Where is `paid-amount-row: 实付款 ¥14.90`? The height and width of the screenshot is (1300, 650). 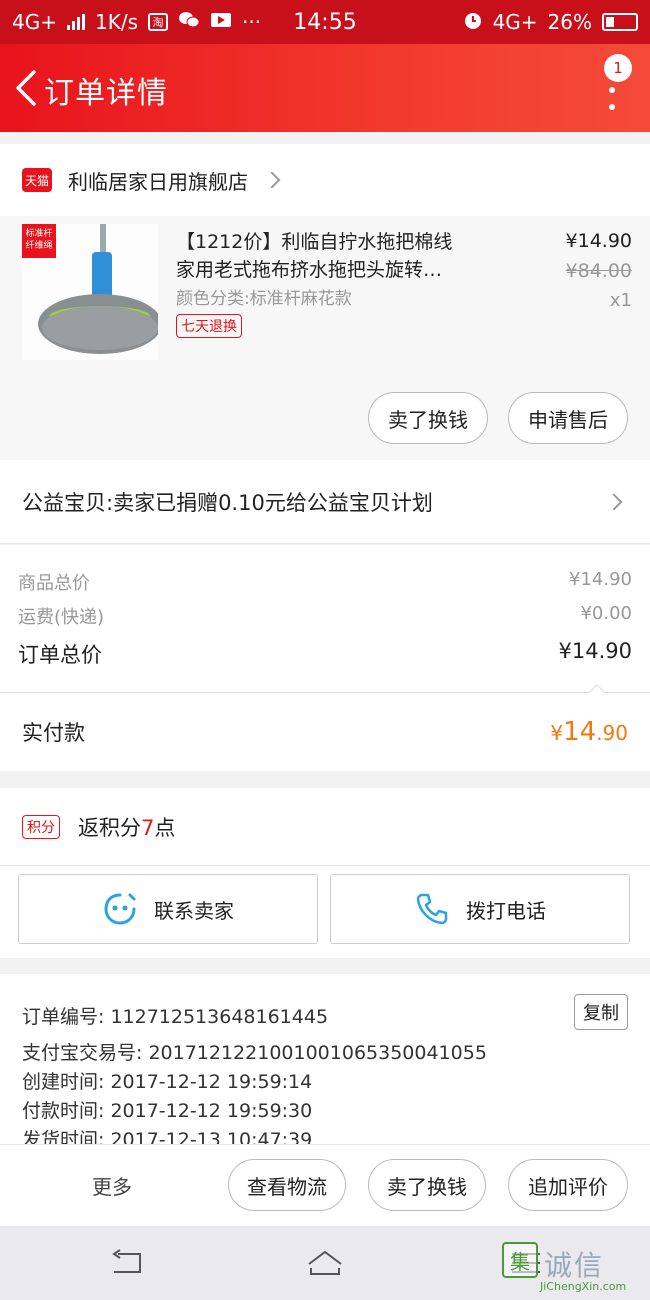
paid-amount-row: 实付款 ¥14.90 is located at coordinates (325, 732).